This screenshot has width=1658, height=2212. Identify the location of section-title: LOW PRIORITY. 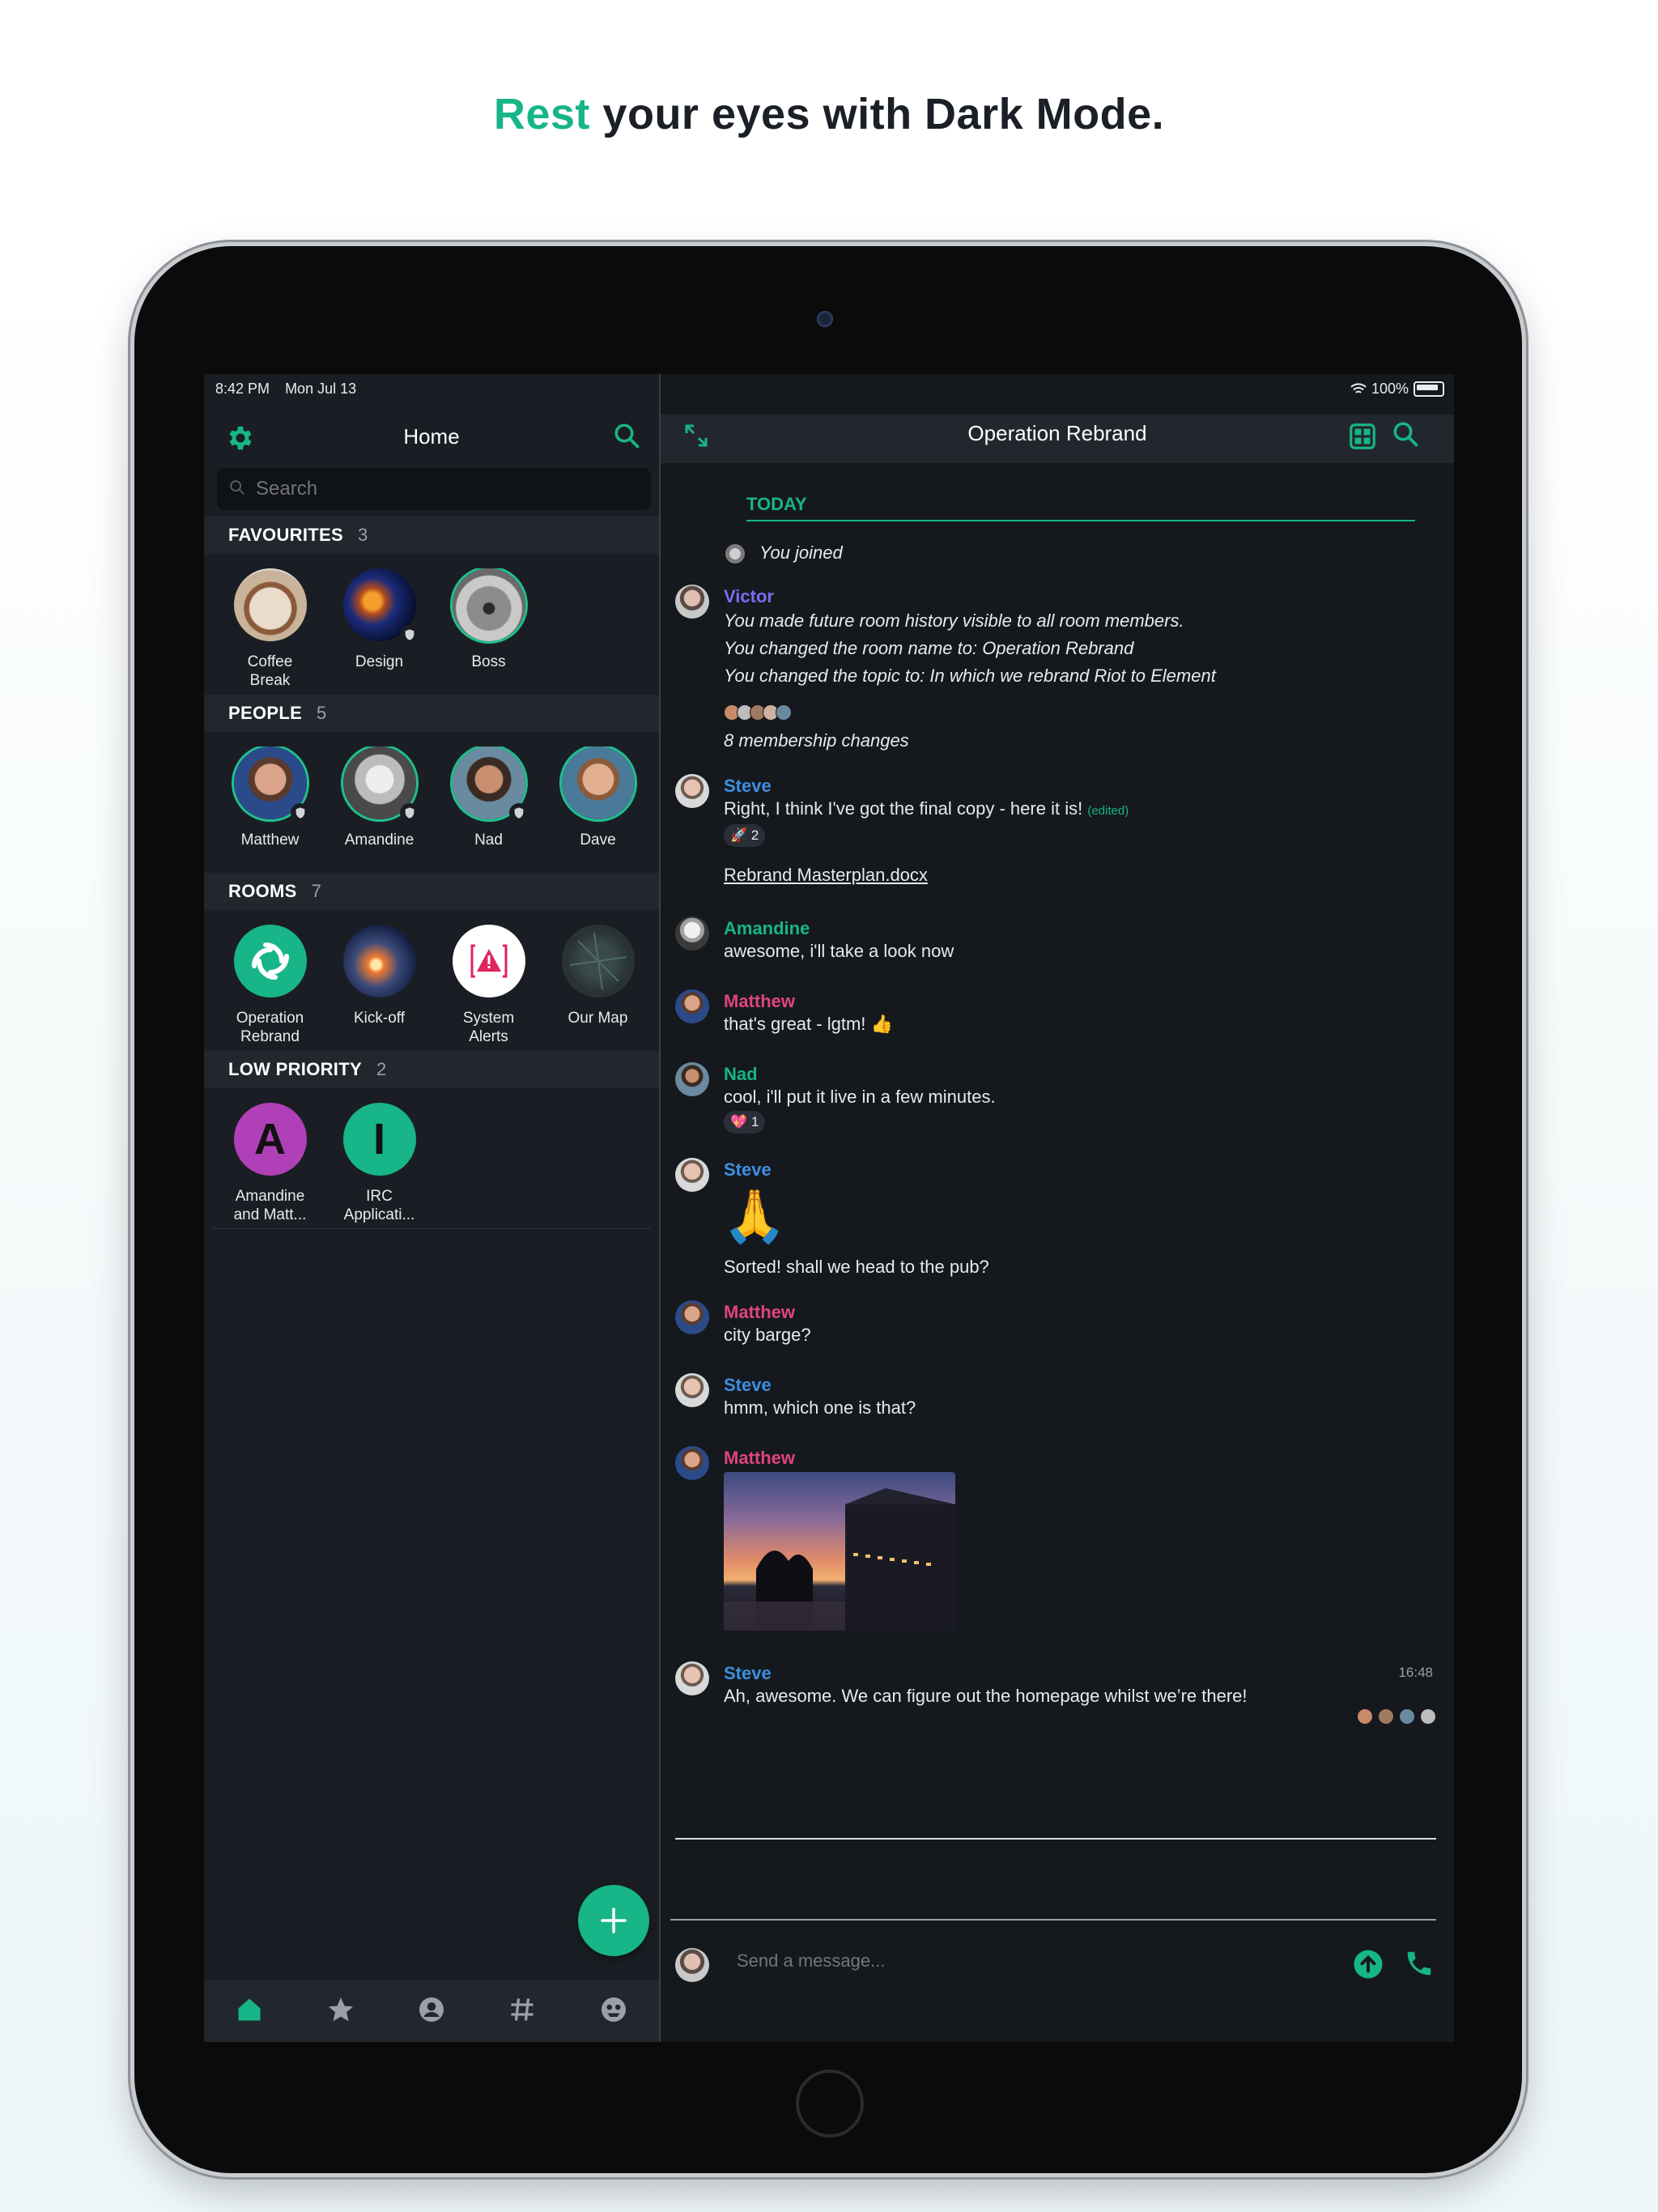
(295, 1069).